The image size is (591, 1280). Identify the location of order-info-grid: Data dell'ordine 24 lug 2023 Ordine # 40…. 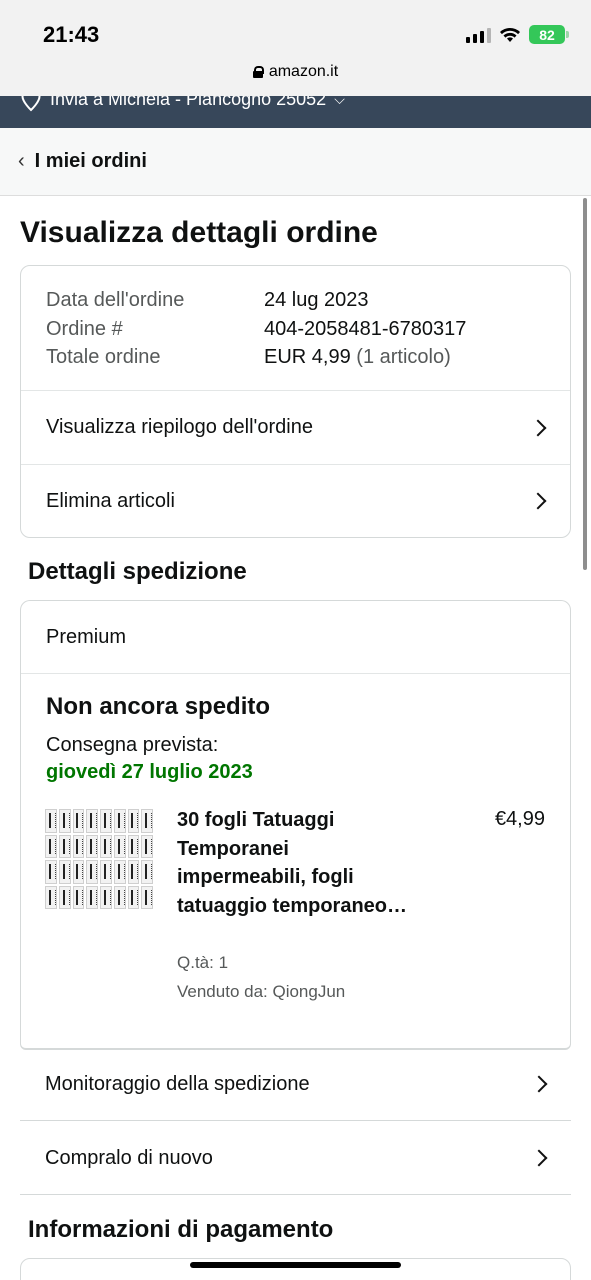
(295, 328).